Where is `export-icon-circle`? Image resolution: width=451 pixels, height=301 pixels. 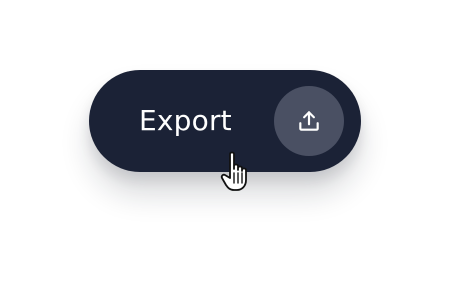 export-icon-circle is located at coordinates (309, 121).